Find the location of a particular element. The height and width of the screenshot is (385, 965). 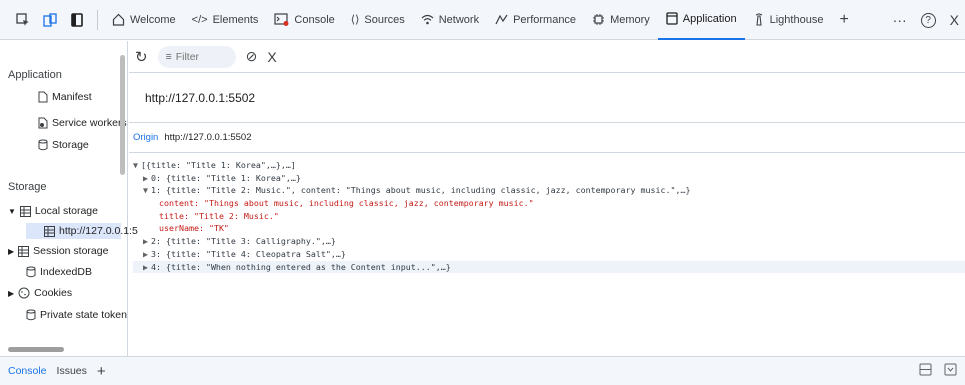

sidebar-item-session-storage: ▶ Session storage is located at coordinates (58, 251).